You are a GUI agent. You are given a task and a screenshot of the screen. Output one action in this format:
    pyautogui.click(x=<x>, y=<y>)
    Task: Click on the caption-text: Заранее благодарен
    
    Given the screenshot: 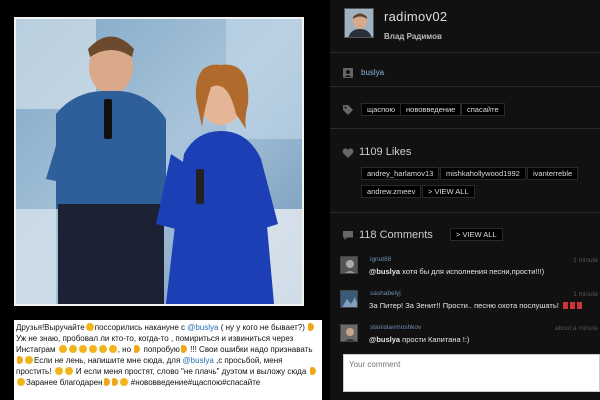 What is the action you would take?
    pyautogui.click(x=64, y=383)
    